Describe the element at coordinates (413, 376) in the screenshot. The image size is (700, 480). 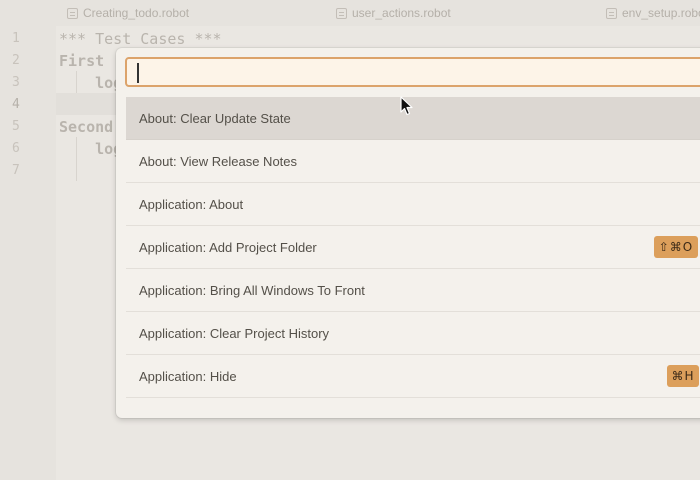
I see `command-item: Application: Hide ⌘H` at that location.